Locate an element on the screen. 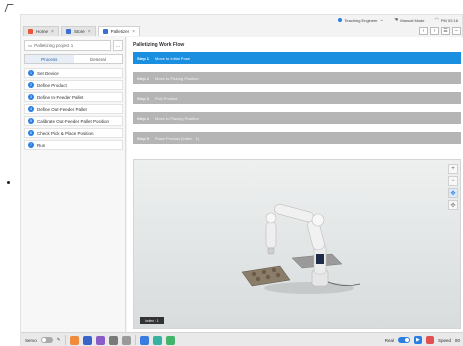 Image resolution: width=463 pixels, height=346 pixels. palletizer-icon is located at coordinates (105, 31).